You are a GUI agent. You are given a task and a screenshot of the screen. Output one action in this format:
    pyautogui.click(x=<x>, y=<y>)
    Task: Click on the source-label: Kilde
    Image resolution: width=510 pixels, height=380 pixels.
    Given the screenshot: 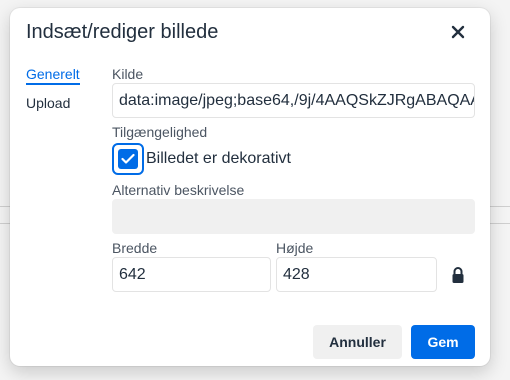 What is the action you would take?
    pyautogui.click(x=128, y=74)
    